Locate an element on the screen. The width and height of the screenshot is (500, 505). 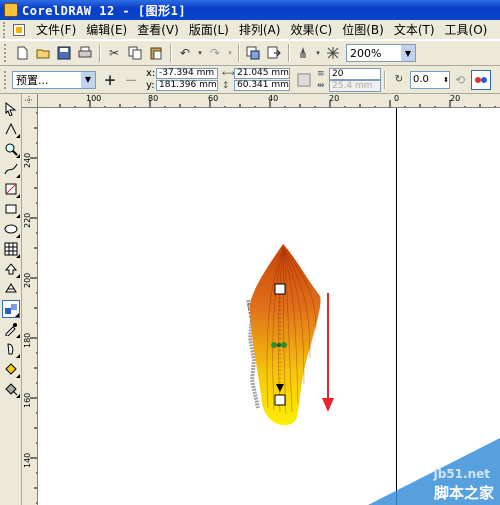
title-bar: CorelDRAW 12 - [图形1] is located at coordinates (250, 10).